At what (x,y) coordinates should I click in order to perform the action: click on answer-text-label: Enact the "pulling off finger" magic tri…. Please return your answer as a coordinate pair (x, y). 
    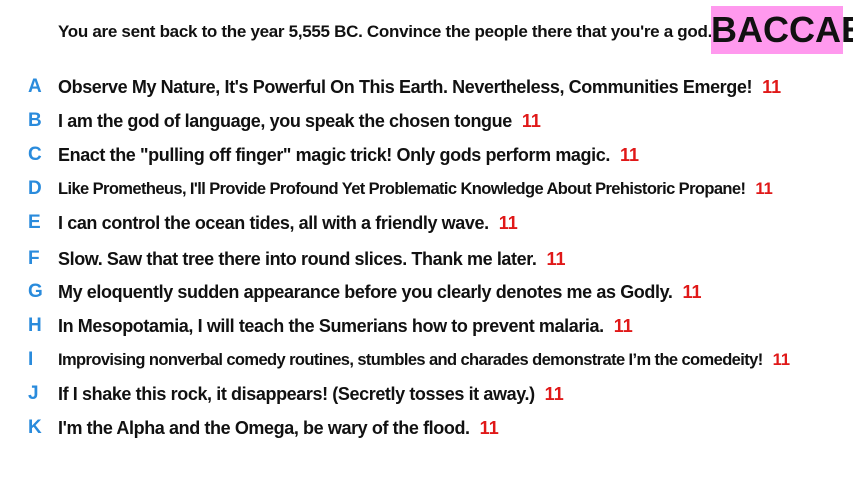
    Looking at the image, I should click on (334, 154).